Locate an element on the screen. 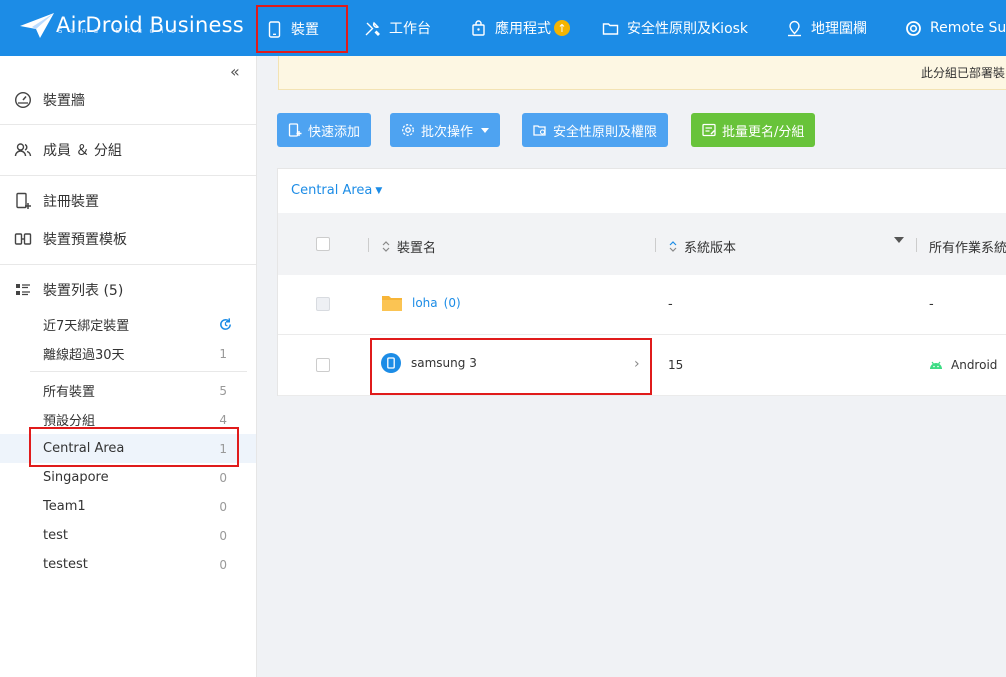 This screenshot has width=1006, height=677. folder-count: (0) is located at coordinates (452, 303).